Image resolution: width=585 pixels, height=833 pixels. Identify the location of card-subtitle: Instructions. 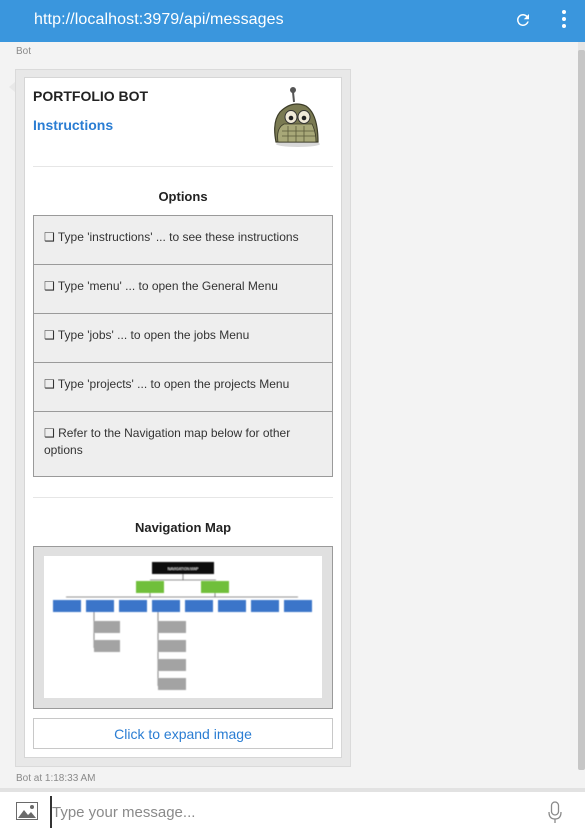
(73, 125).